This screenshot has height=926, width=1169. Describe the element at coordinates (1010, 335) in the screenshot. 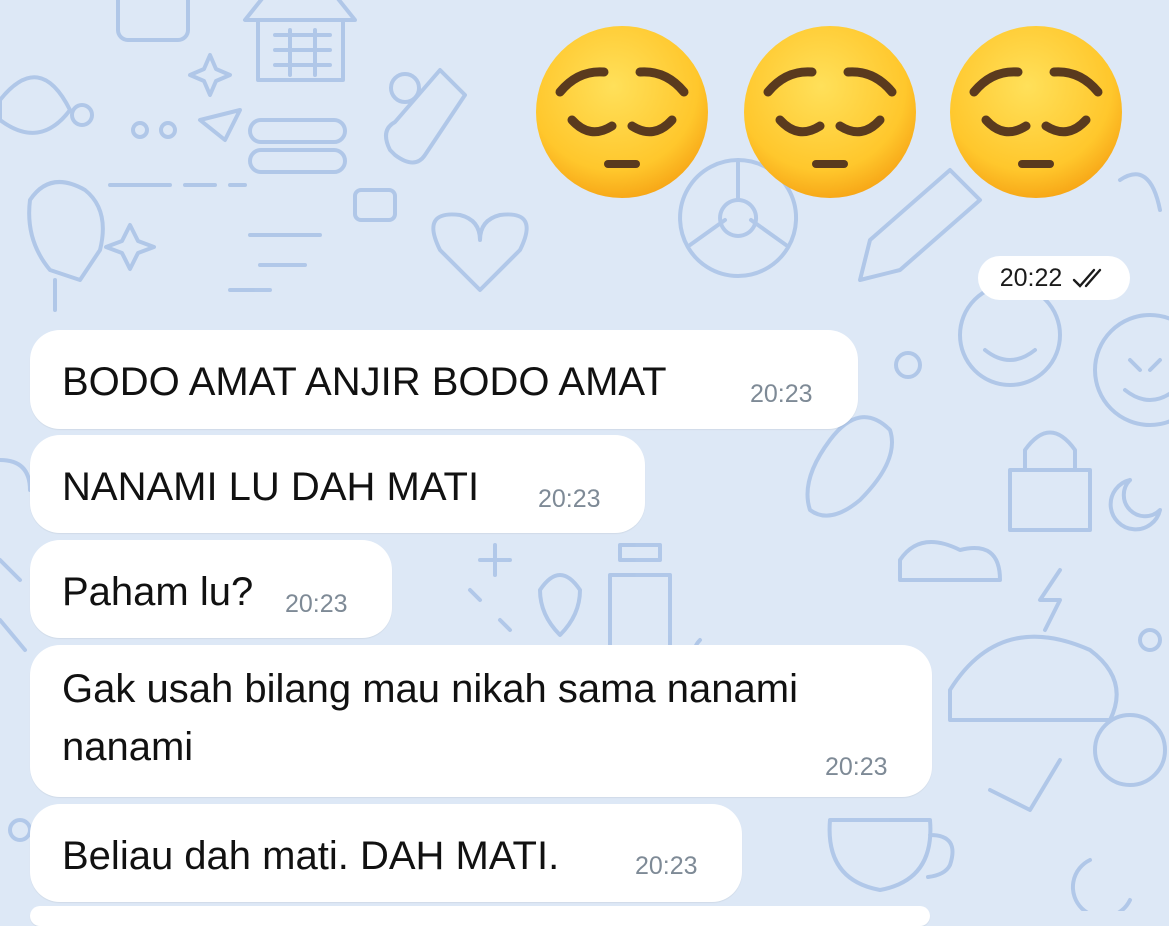

I see `smile-doodle-icon` at that location.